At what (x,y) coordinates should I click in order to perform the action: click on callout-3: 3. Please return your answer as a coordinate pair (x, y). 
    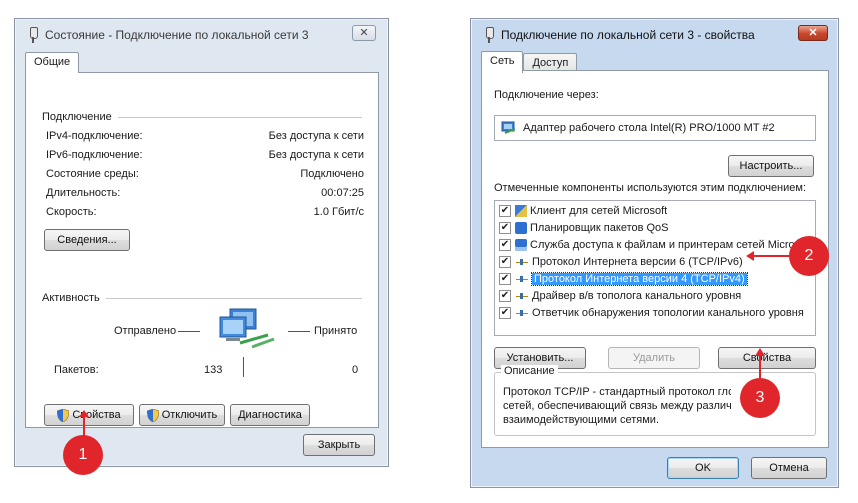
    Looking at the image, I should click on (760, 398).